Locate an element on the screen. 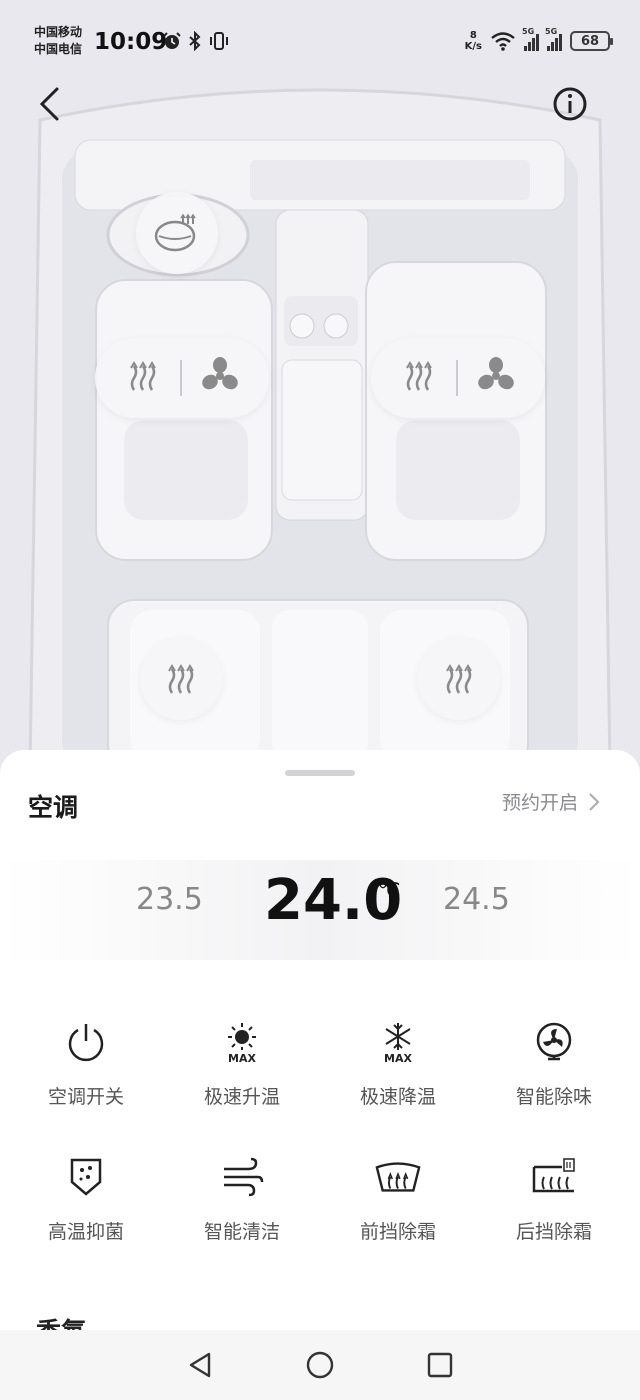  func-label: 极速升温 is located at coordinates (241, 1097).